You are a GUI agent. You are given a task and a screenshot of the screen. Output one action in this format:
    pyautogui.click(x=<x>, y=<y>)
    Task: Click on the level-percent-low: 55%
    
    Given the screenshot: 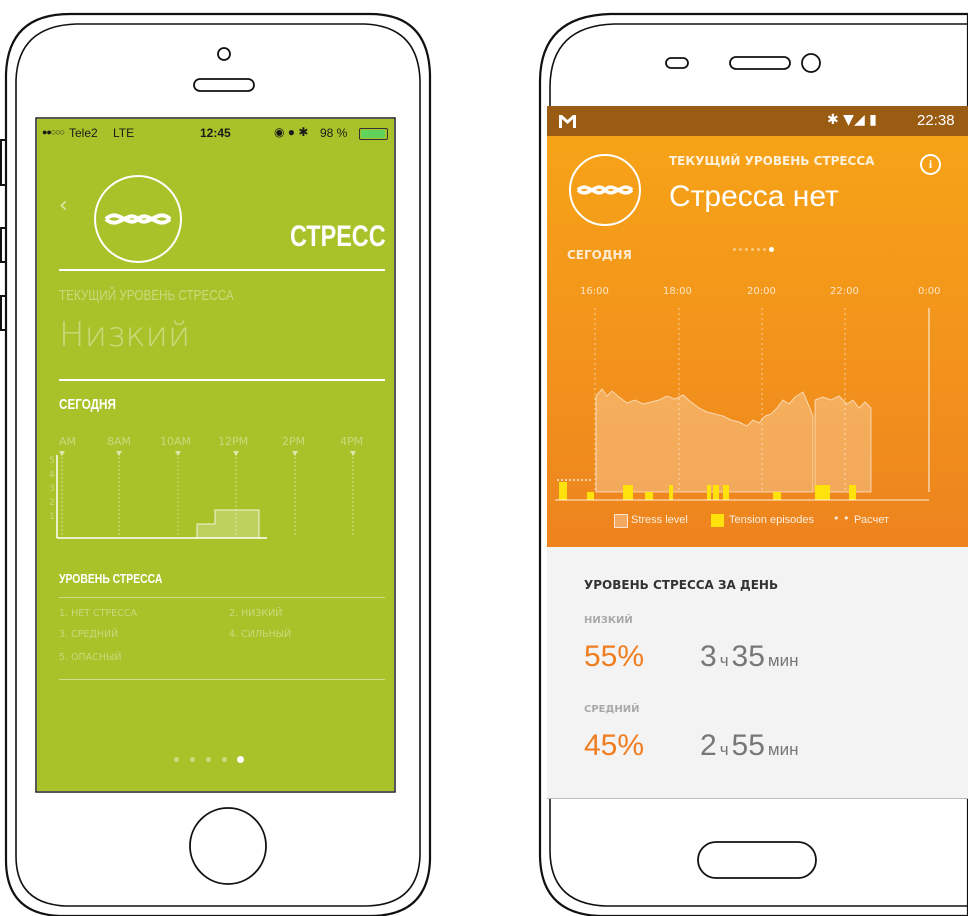 What is the action you would take?
    pyautogui.click(x=614, y=656)
    